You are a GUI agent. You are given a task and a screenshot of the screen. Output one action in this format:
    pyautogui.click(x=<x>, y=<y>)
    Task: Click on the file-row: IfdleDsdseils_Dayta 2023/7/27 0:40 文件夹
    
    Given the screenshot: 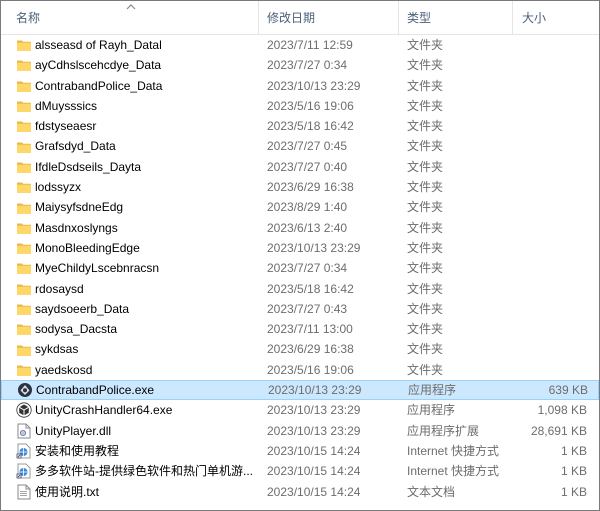 What is the action you would take?
    pyautogui.click(x=300, y=167)
    